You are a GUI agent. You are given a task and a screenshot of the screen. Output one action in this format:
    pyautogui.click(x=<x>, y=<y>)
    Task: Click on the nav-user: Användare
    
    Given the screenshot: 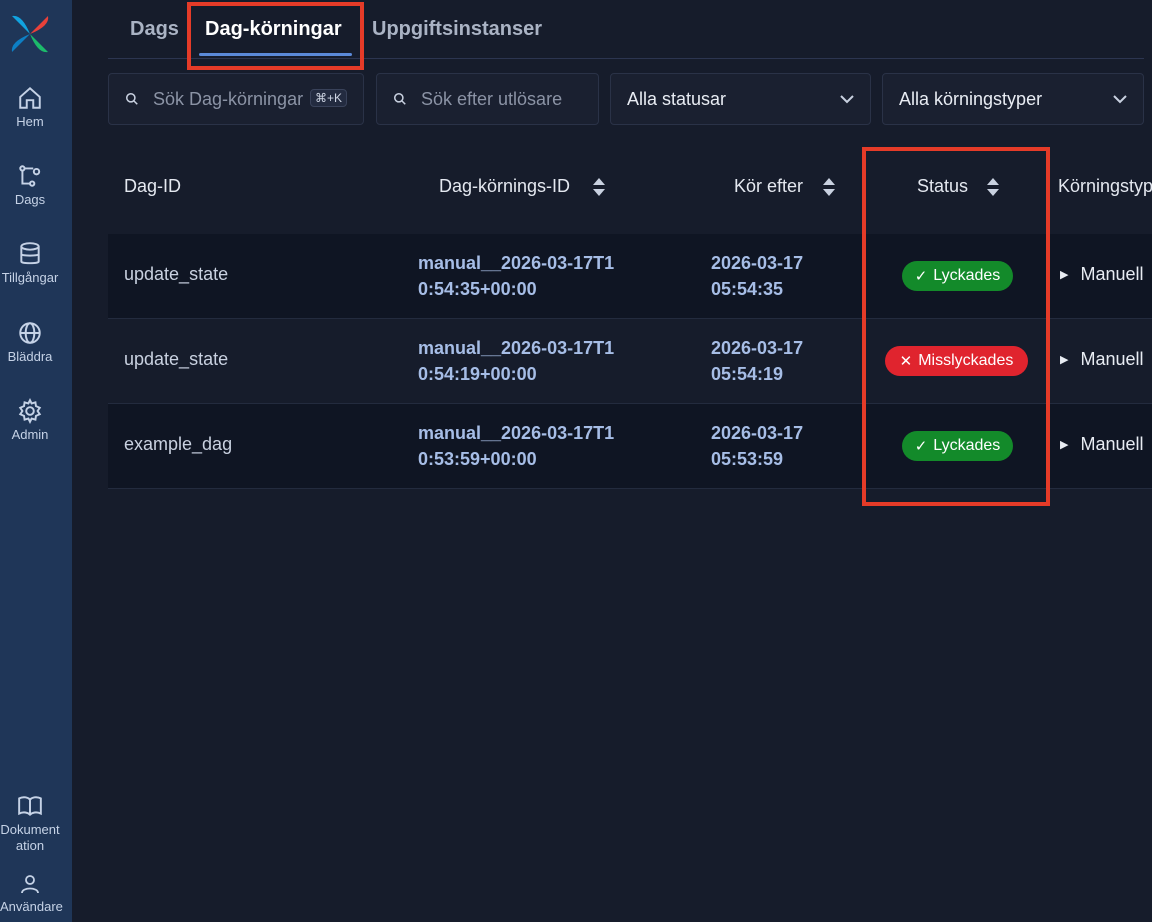 What is the action you would take?
    pyautogui.click(x=31, y=893)
    